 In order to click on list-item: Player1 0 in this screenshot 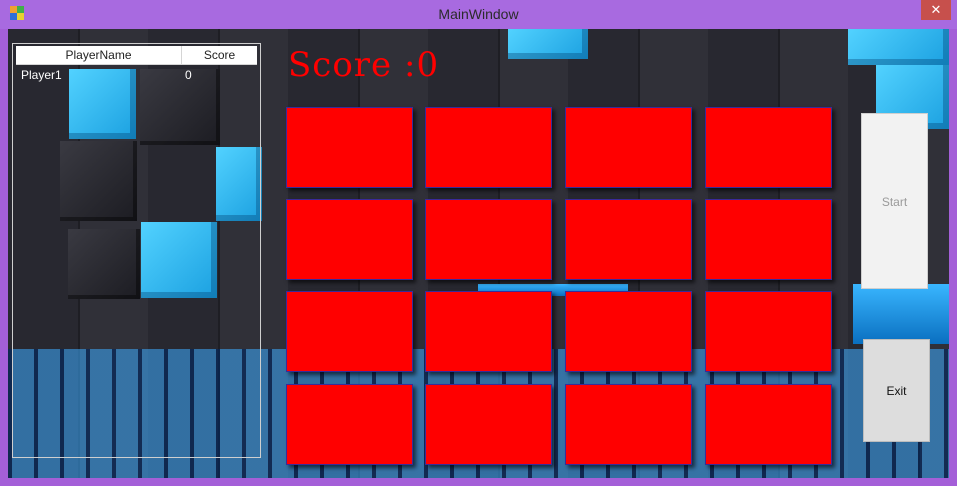, I will do `click(139, 76)`.